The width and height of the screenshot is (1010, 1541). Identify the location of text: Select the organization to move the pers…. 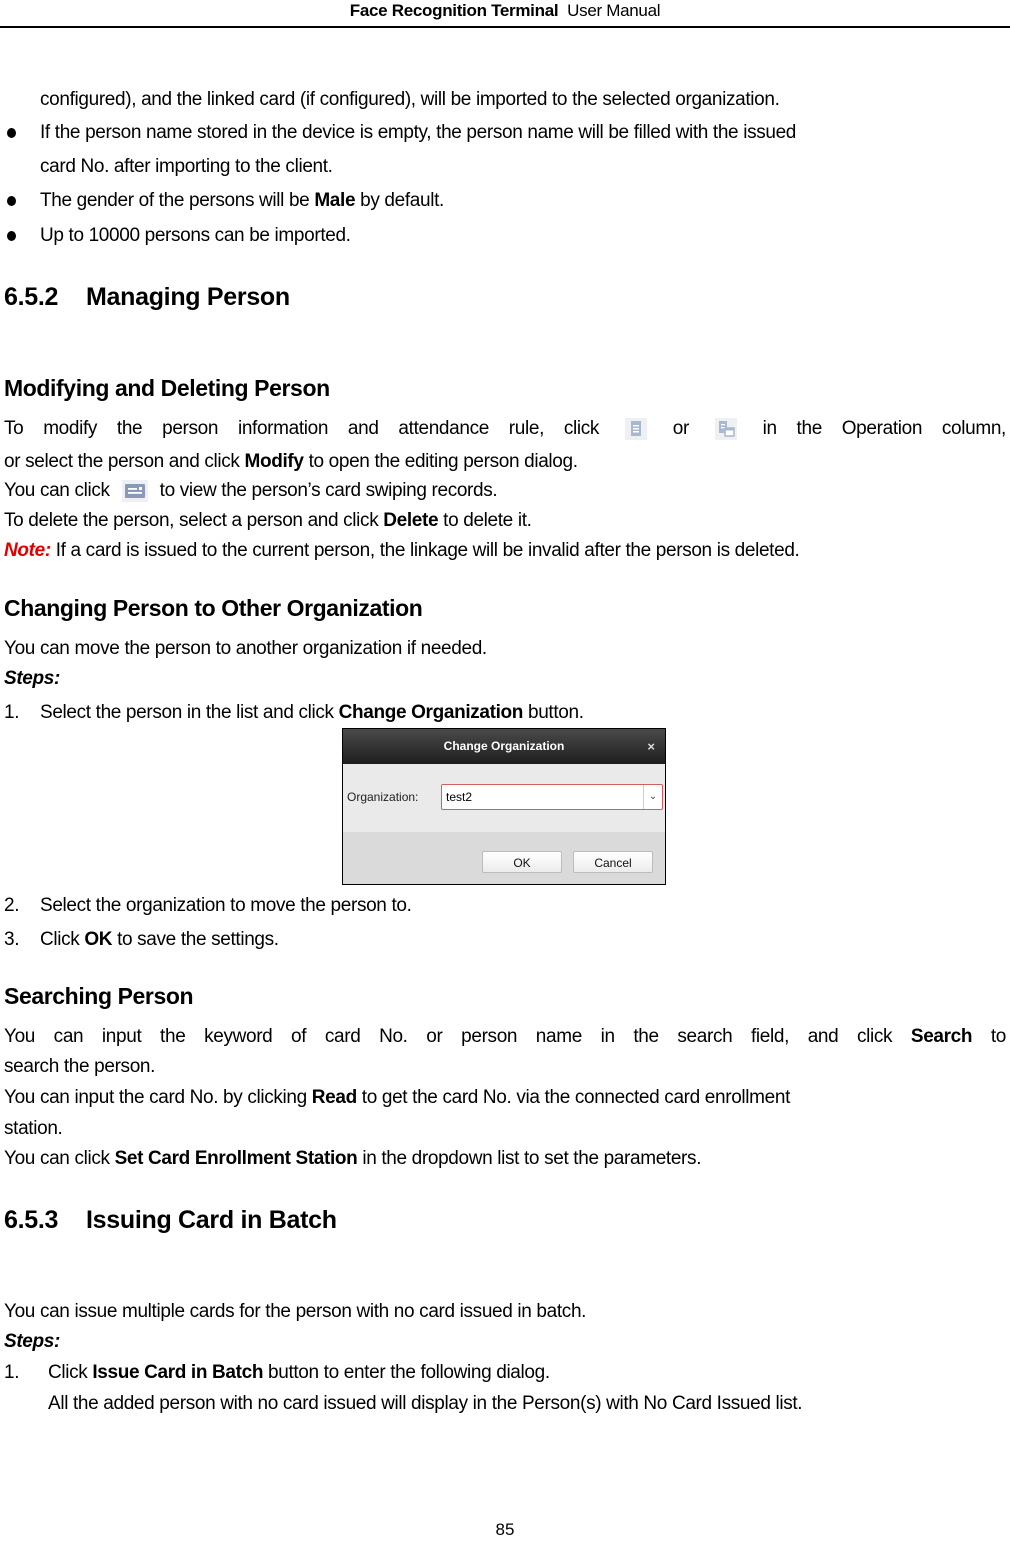
(226, 905).